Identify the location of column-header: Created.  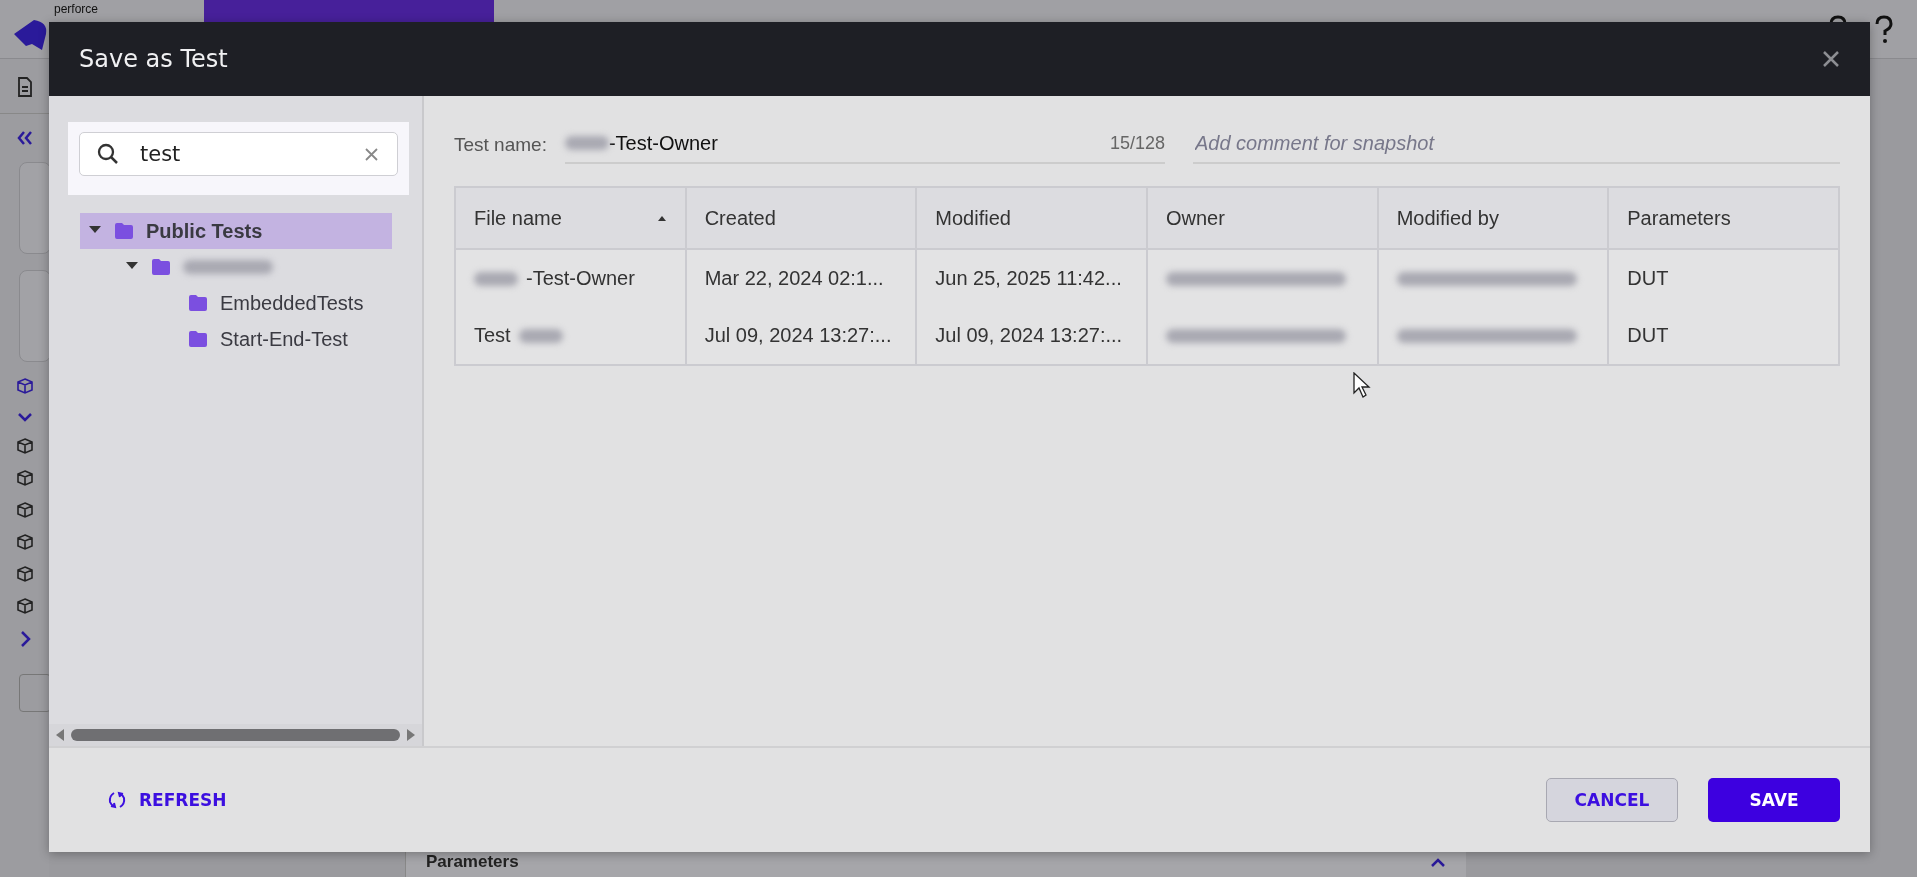
(801, 218).